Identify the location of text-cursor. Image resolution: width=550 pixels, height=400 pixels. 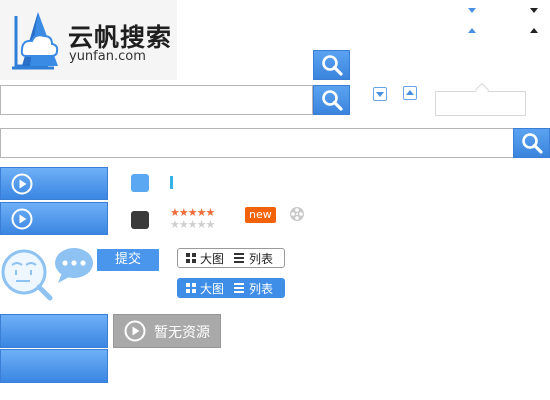
(171, 182).